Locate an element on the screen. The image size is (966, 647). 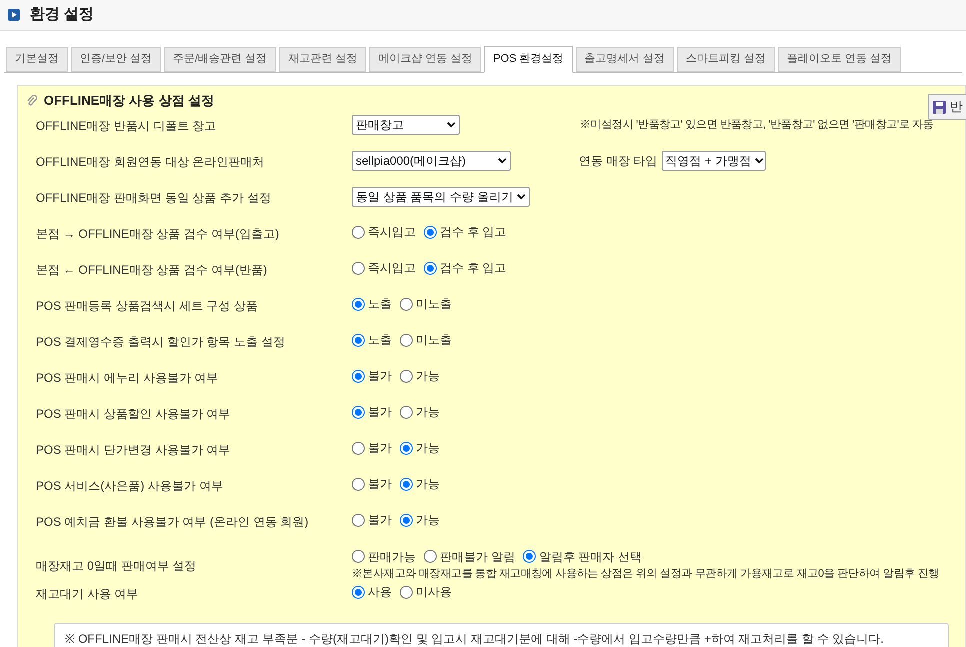
field-label: 연동 매장 타입 is located at coordinates (618, 161).